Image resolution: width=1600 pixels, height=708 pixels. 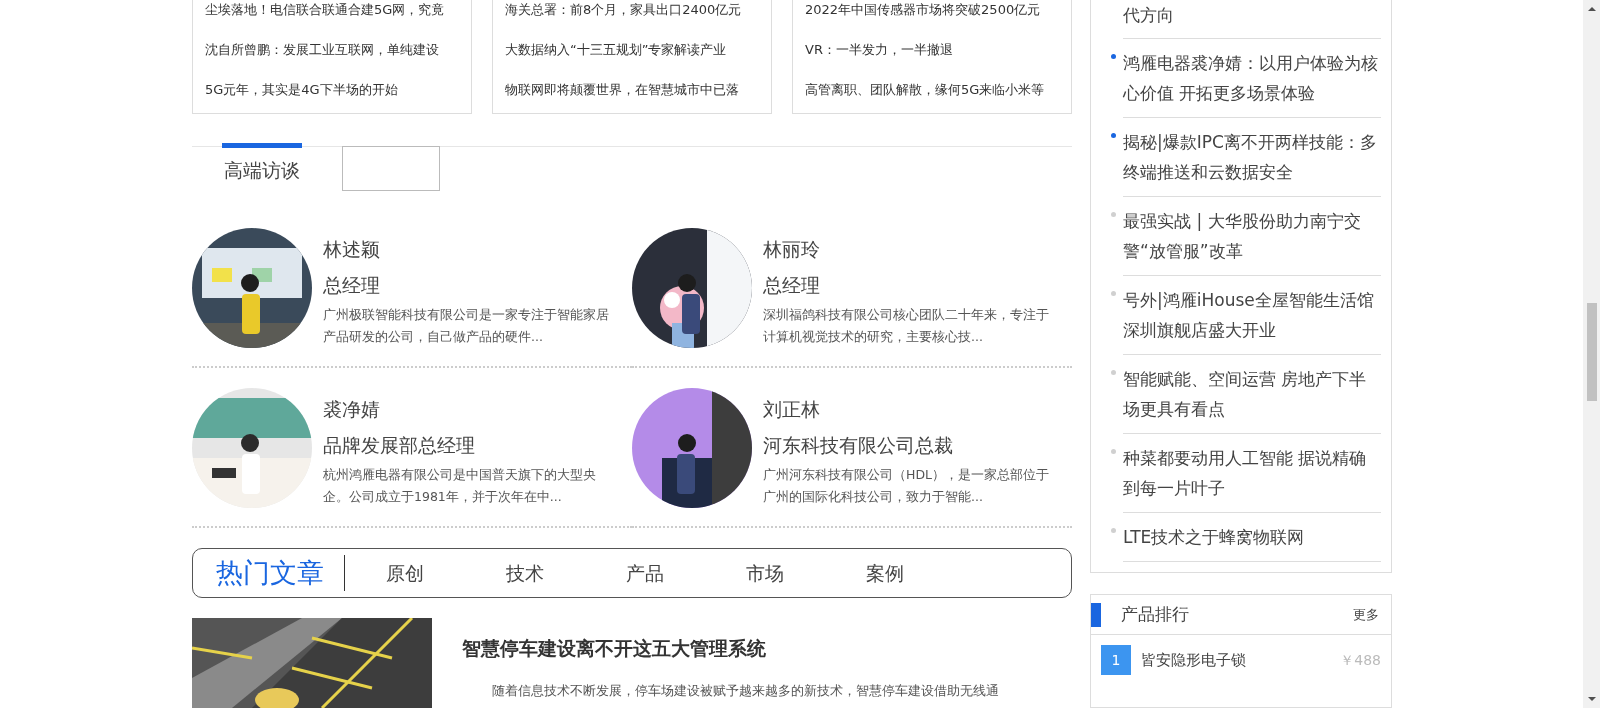 I want to click on scrollbar-thumb, so click(x=1591, y=352).